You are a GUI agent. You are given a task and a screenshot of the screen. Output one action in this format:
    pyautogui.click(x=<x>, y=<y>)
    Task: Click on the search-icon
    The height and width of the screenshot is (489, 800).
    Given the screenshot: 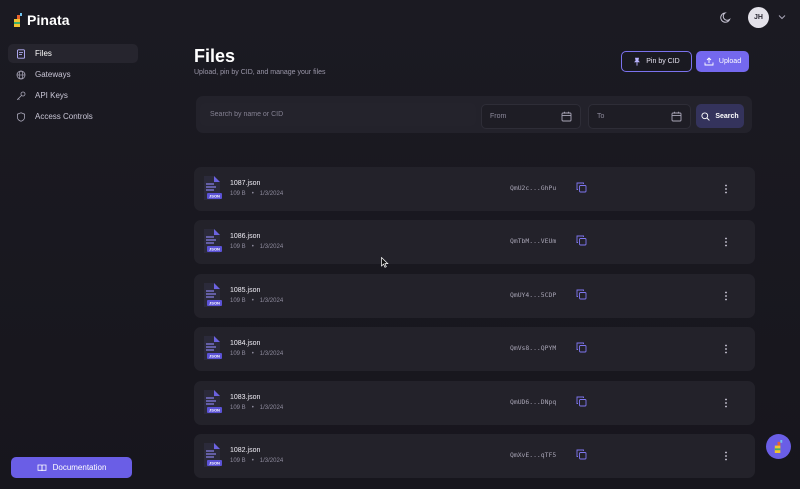 What is the action you would take?
    pyautogui.click(x=706, y=116)
    